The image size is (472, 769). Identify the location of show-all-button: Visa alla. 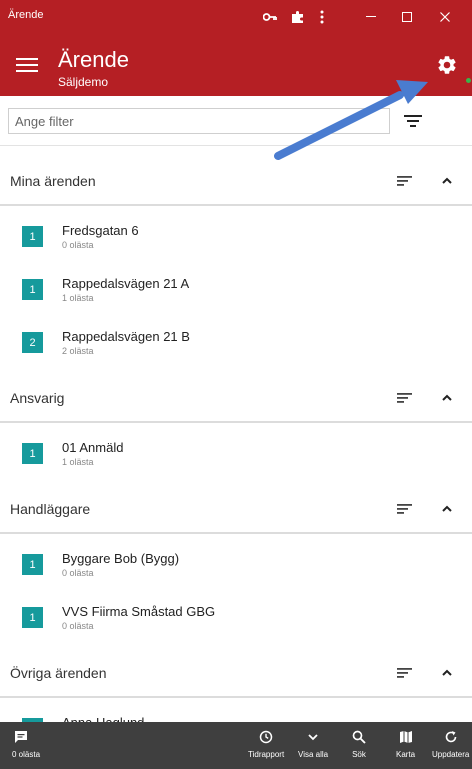
(313, 743).